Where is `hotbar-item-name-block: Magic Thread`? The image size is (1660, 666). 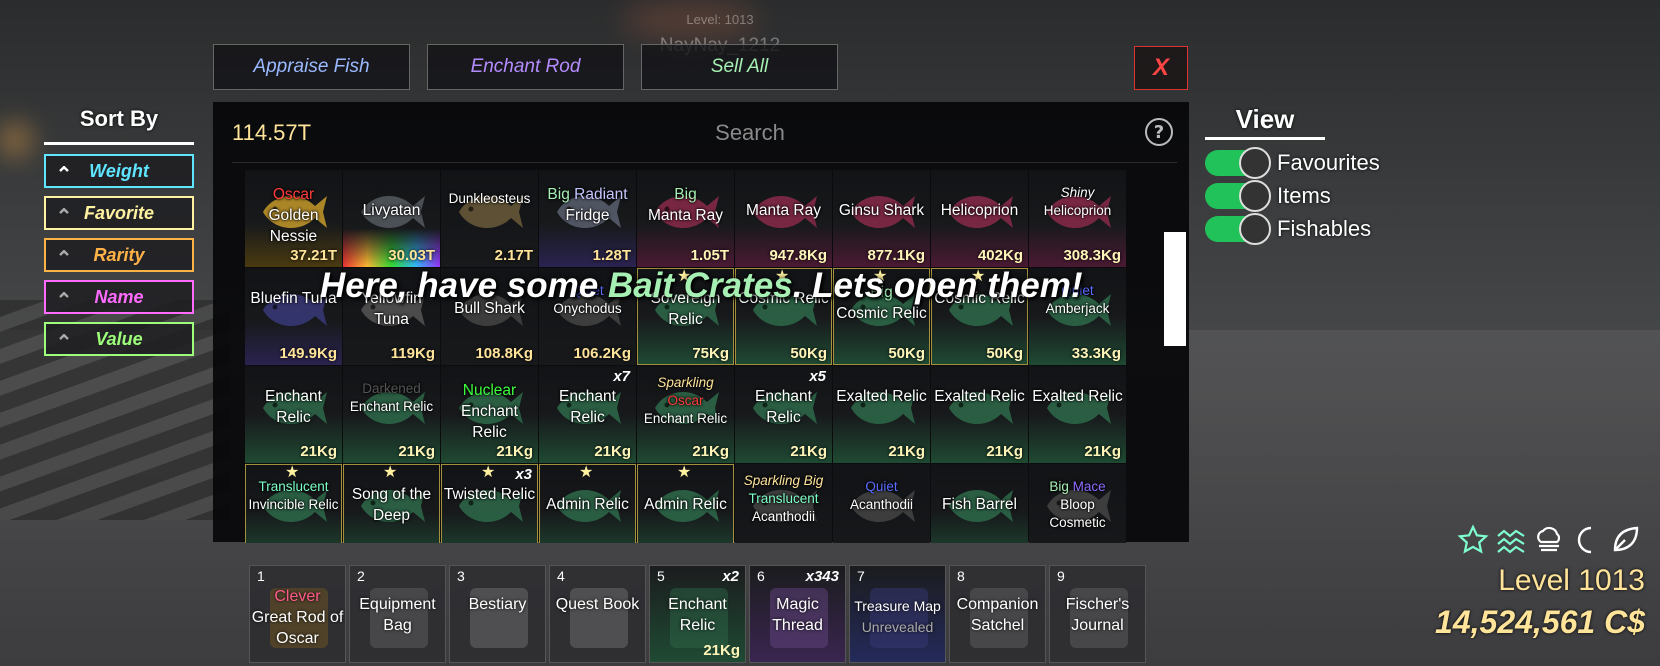
hotbar-item-name-block: Magic Thread is located at coordinates (797, 615).